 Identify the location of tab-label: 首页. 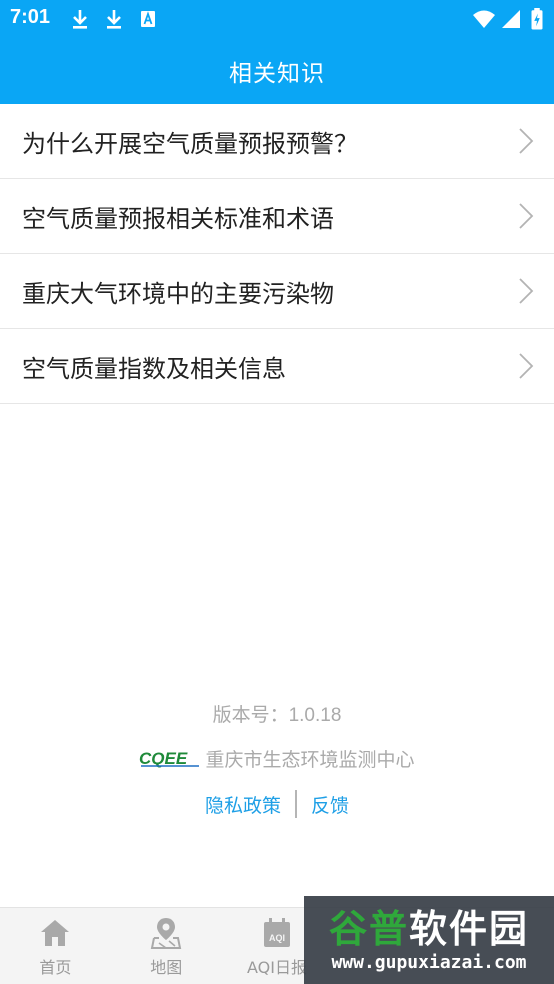
(55, 967).